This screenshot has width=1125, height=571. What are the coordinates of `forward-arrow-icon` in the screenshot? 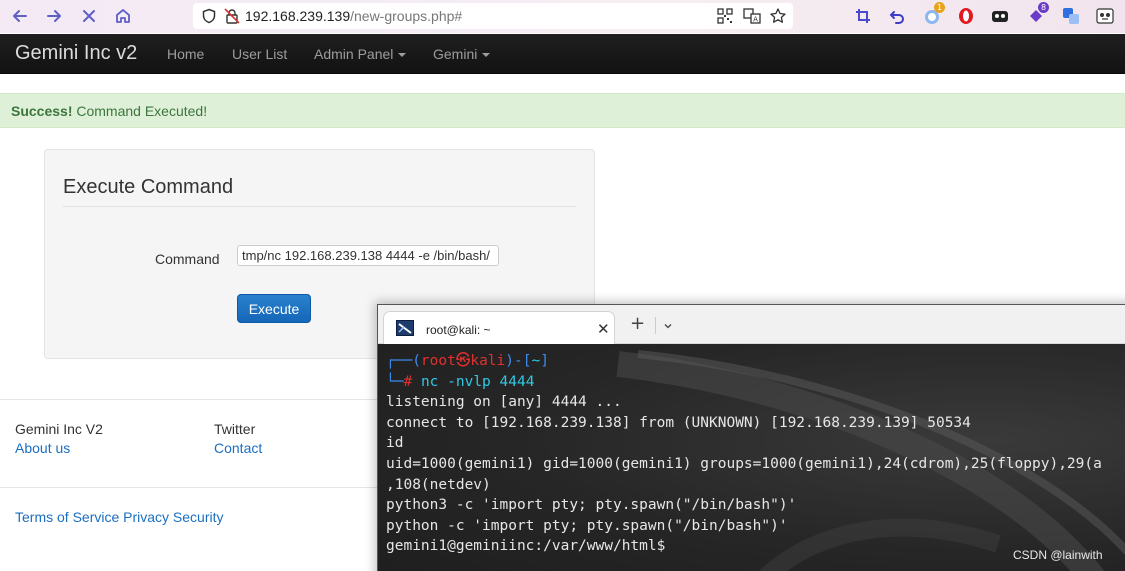 It's located at (54, 16).